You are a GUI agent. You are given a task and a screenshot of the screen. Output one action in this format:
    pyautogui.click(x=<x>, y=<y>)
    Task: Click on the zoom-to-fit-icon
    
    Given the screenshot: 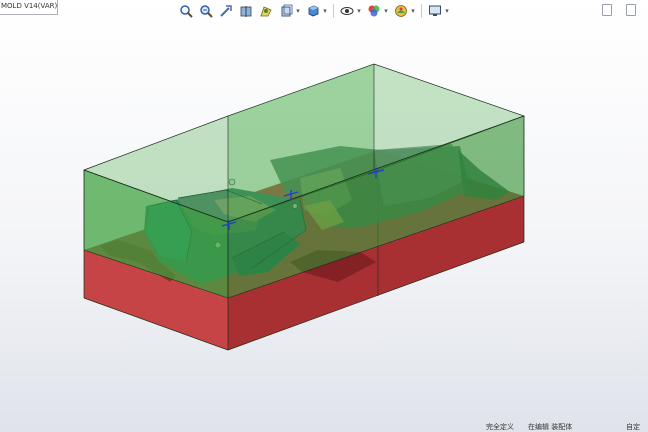 What is the action you would take?
    pyautogui.click(x=186, y=11)
    